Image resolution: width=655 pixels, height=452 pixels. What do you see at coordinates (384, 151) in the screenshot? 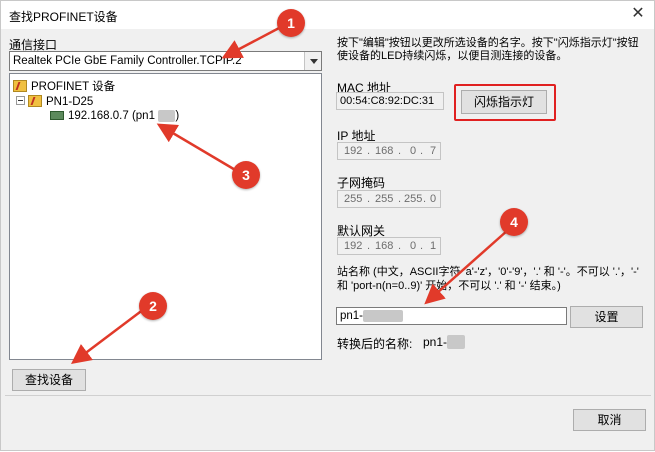
I see `ip-octet: 168` at bounding box center [384, 151].